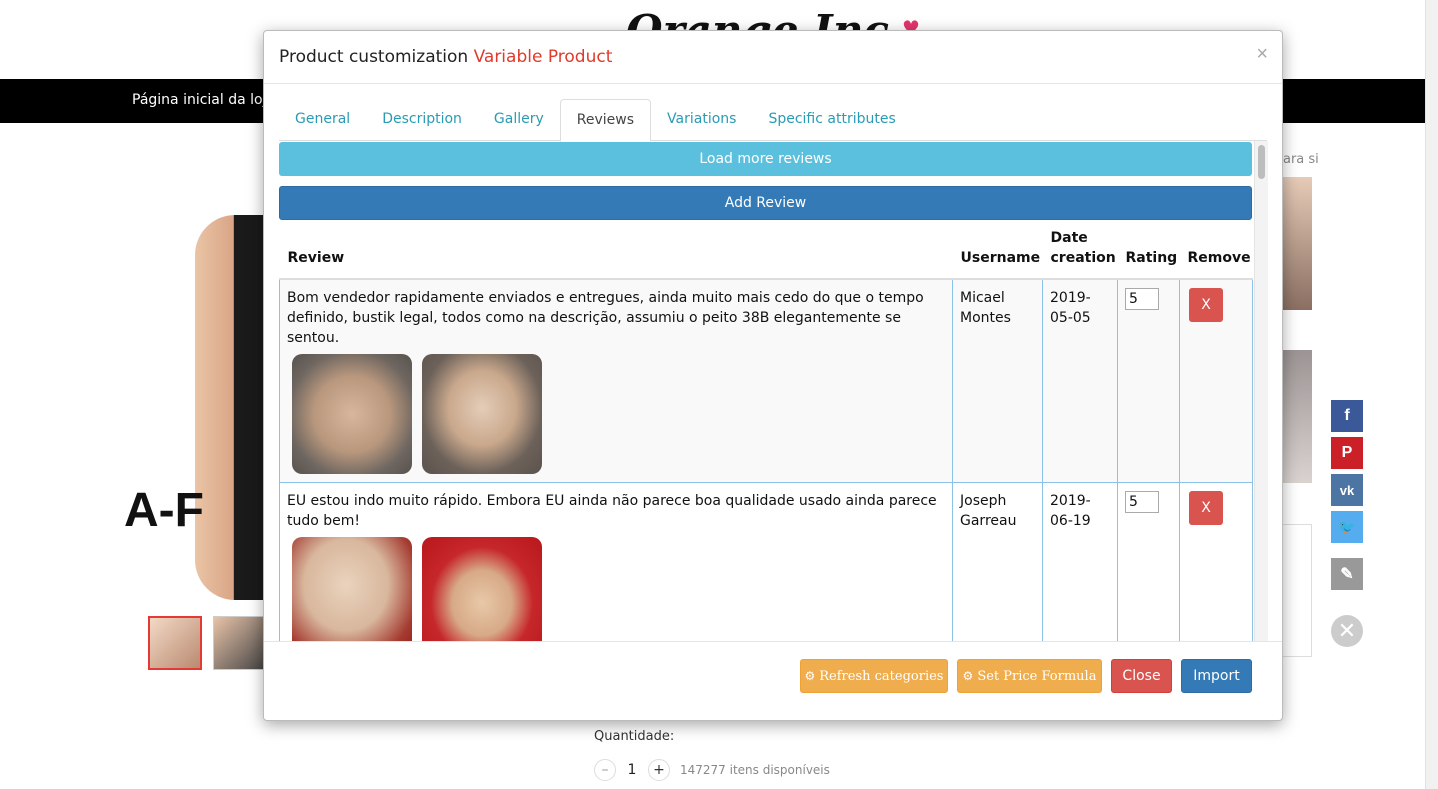  I want to click on modal-title: Product customization Variable Product, so click(773, 57).